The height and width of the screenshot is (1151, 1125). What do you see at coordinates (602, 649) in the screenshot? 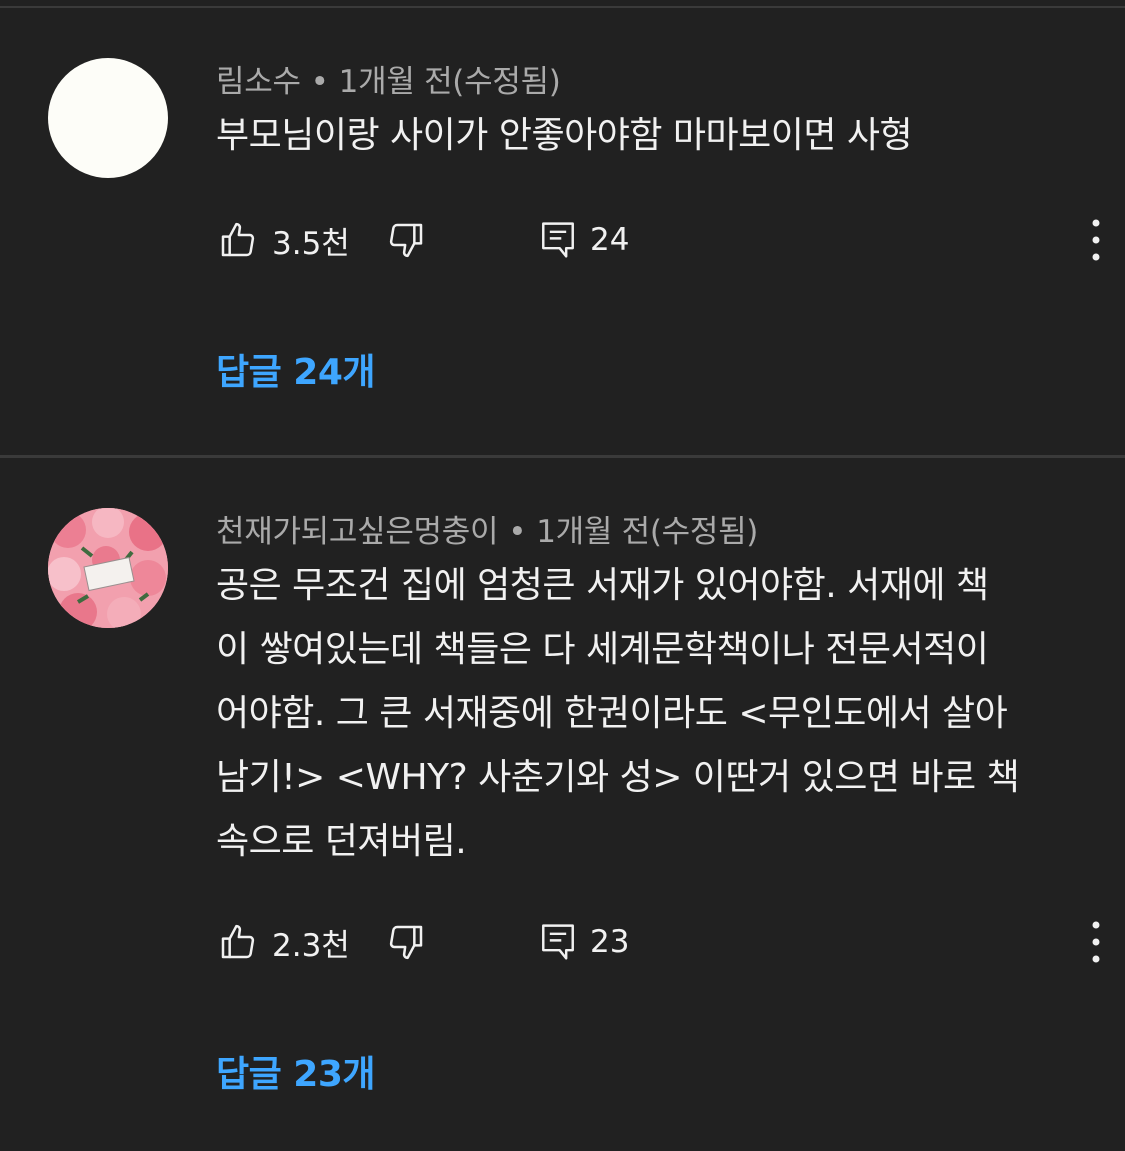
I see `comment-line: 이 쌓여있는데 책들은 다 세계문학책이나 전문서적이` at bounding box center [602, 649].